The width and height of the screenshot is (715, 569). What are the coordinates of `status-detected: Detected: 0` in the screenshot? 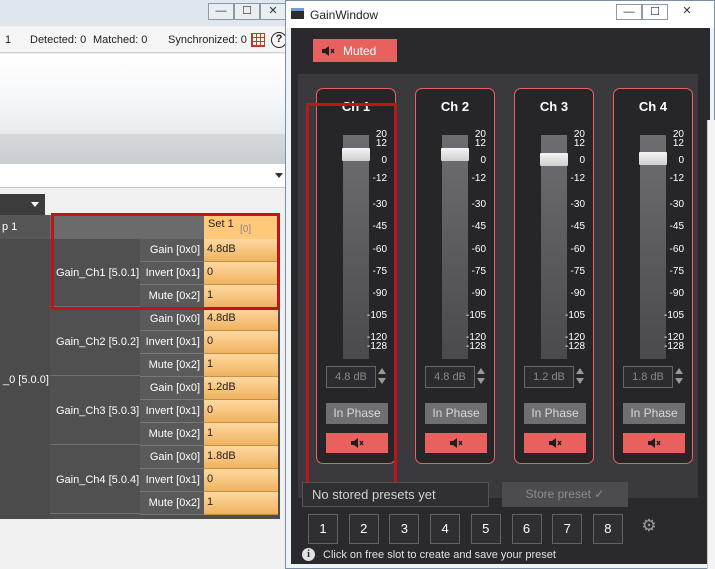 It's located at (58, 40).